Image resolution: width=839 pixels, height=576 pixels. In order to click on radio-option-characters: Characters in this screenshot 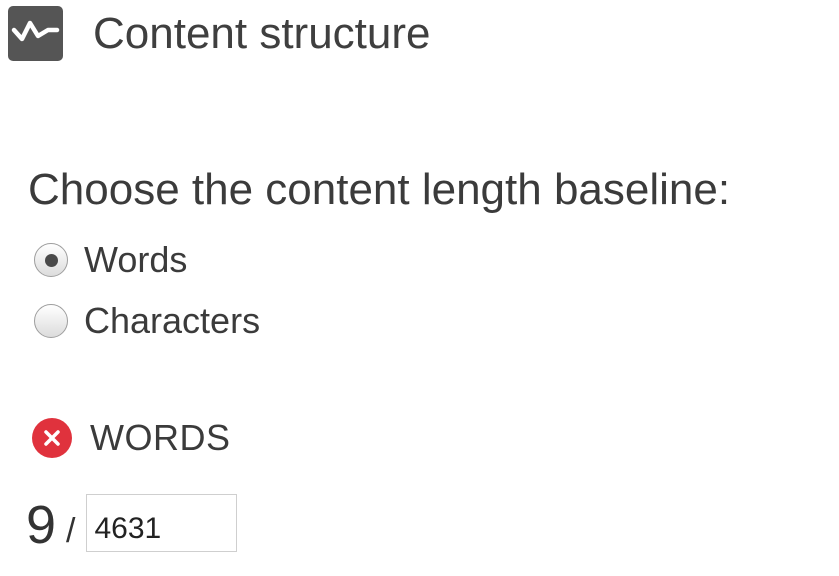, I will do `click(147, 321)`.